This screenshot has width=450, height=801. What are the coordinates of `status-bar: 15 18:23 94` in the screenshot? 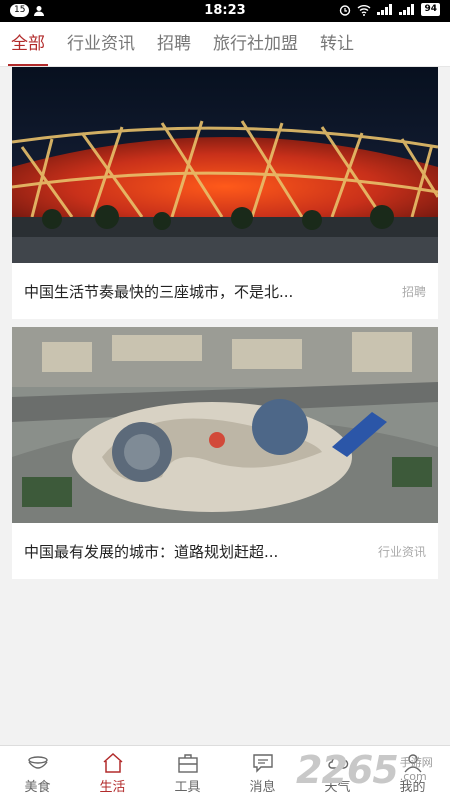 It's located at (225, 11).